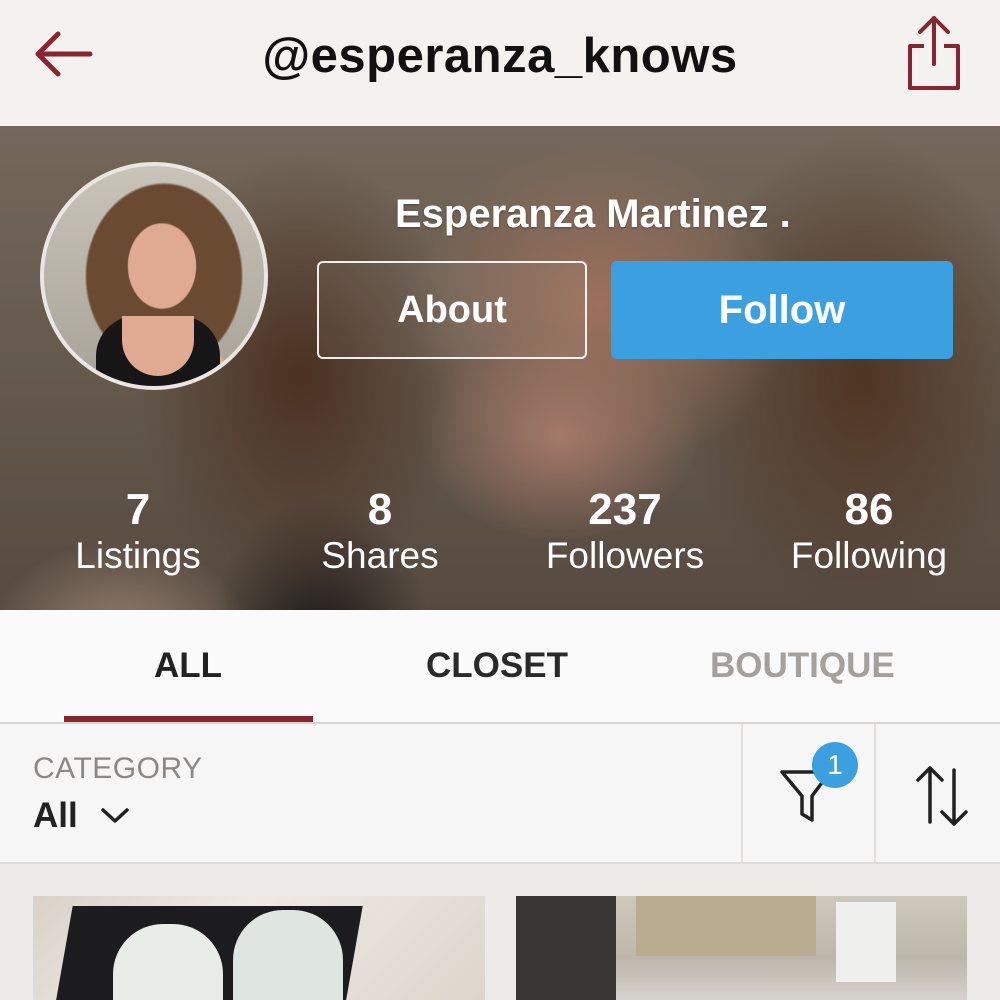 The width and height of the screenshot is (1000, 1000). Describe the element at coordinates (452, 310) in the screenshot. I see `about-button: About` at that location.